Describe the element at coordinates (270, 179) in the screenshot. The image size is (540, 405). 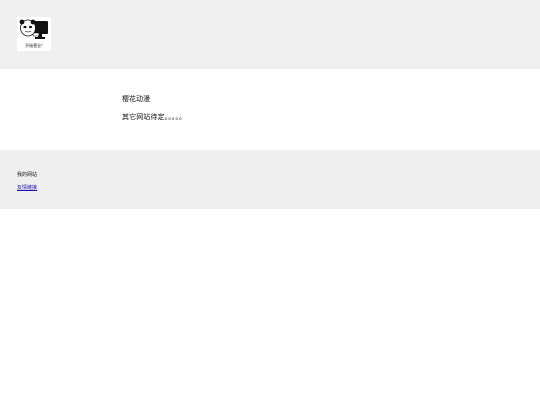
I see `site-footer: 我的网站 友情链接` at that location.